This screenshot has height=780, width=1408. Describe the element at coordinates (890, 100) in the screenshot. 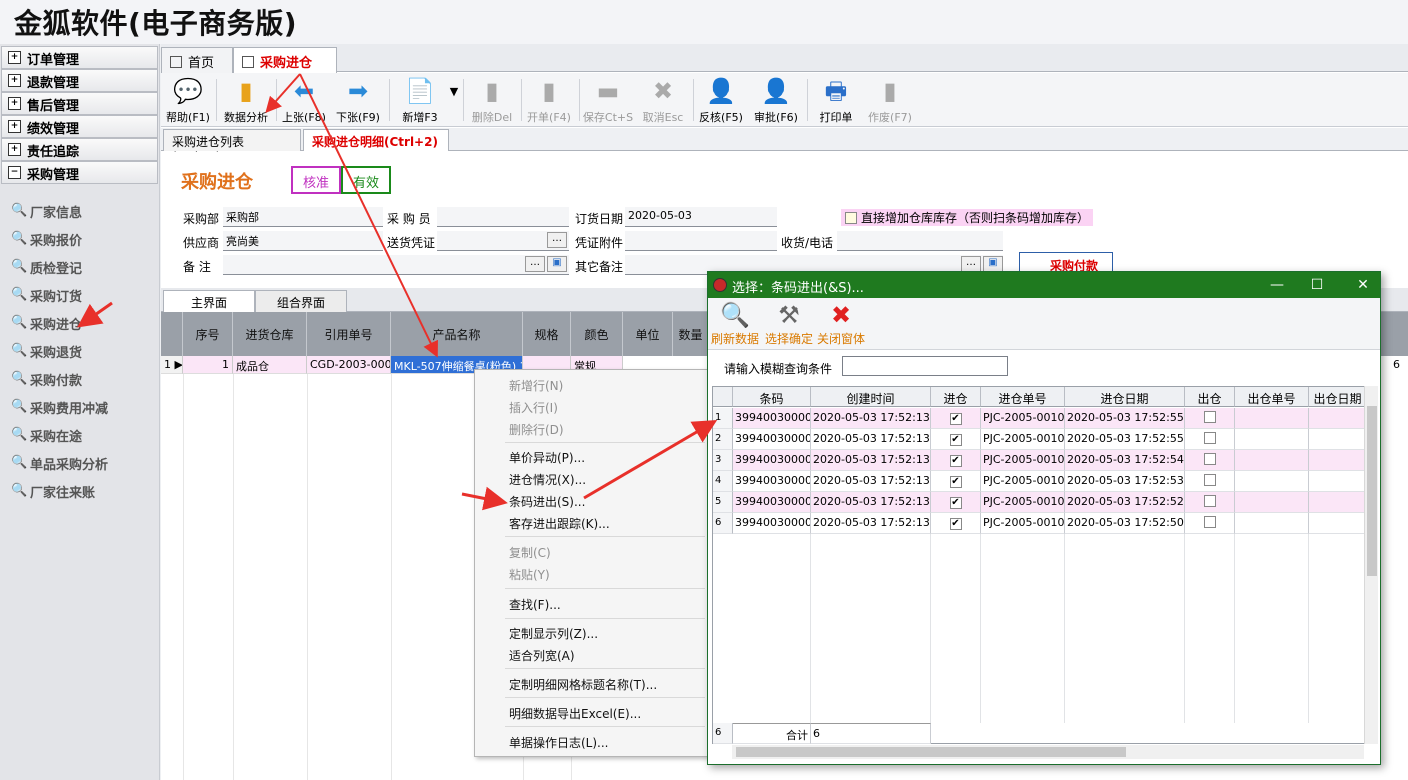

I see `void-button: ▮ 作废(F7)` at that location.